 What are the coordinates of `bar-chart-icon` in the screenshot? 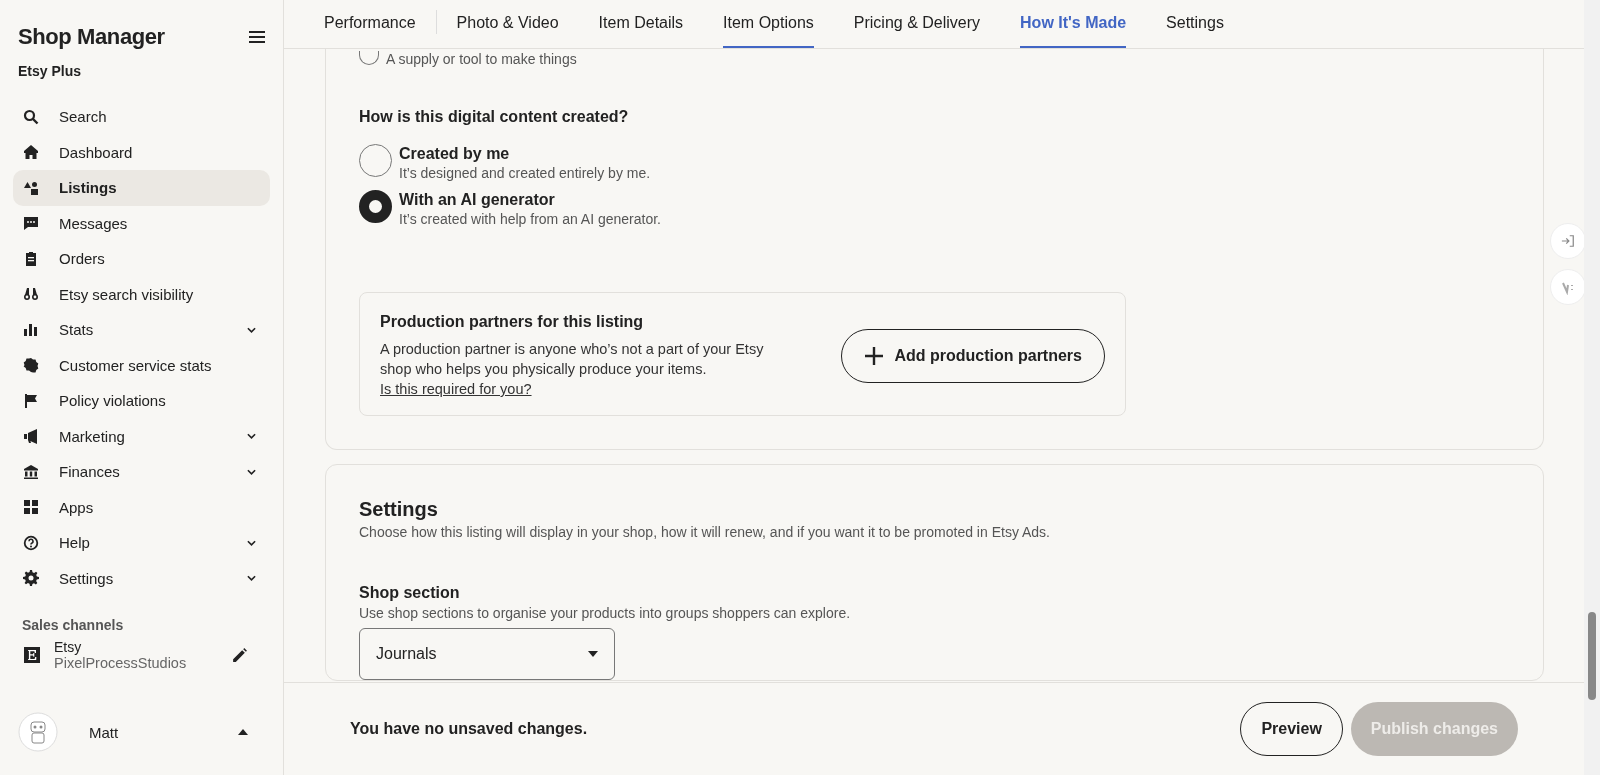 It's located at (31, 329).